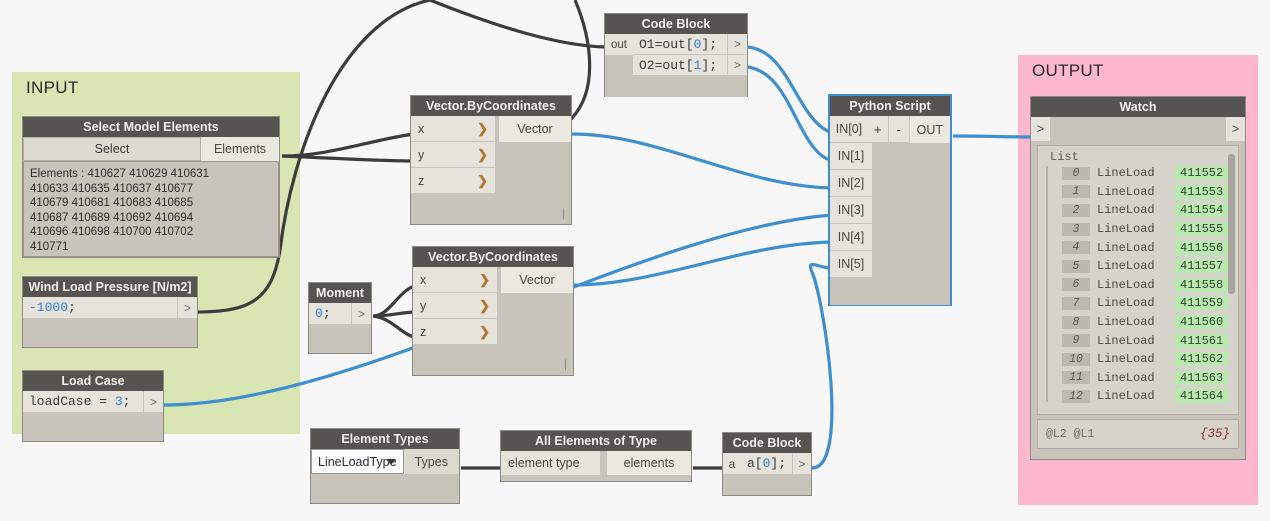  What do you see at coordinates (676, 24) in the screenshot?
I see `node-title: Code Block` at bounding box center [676, 24].